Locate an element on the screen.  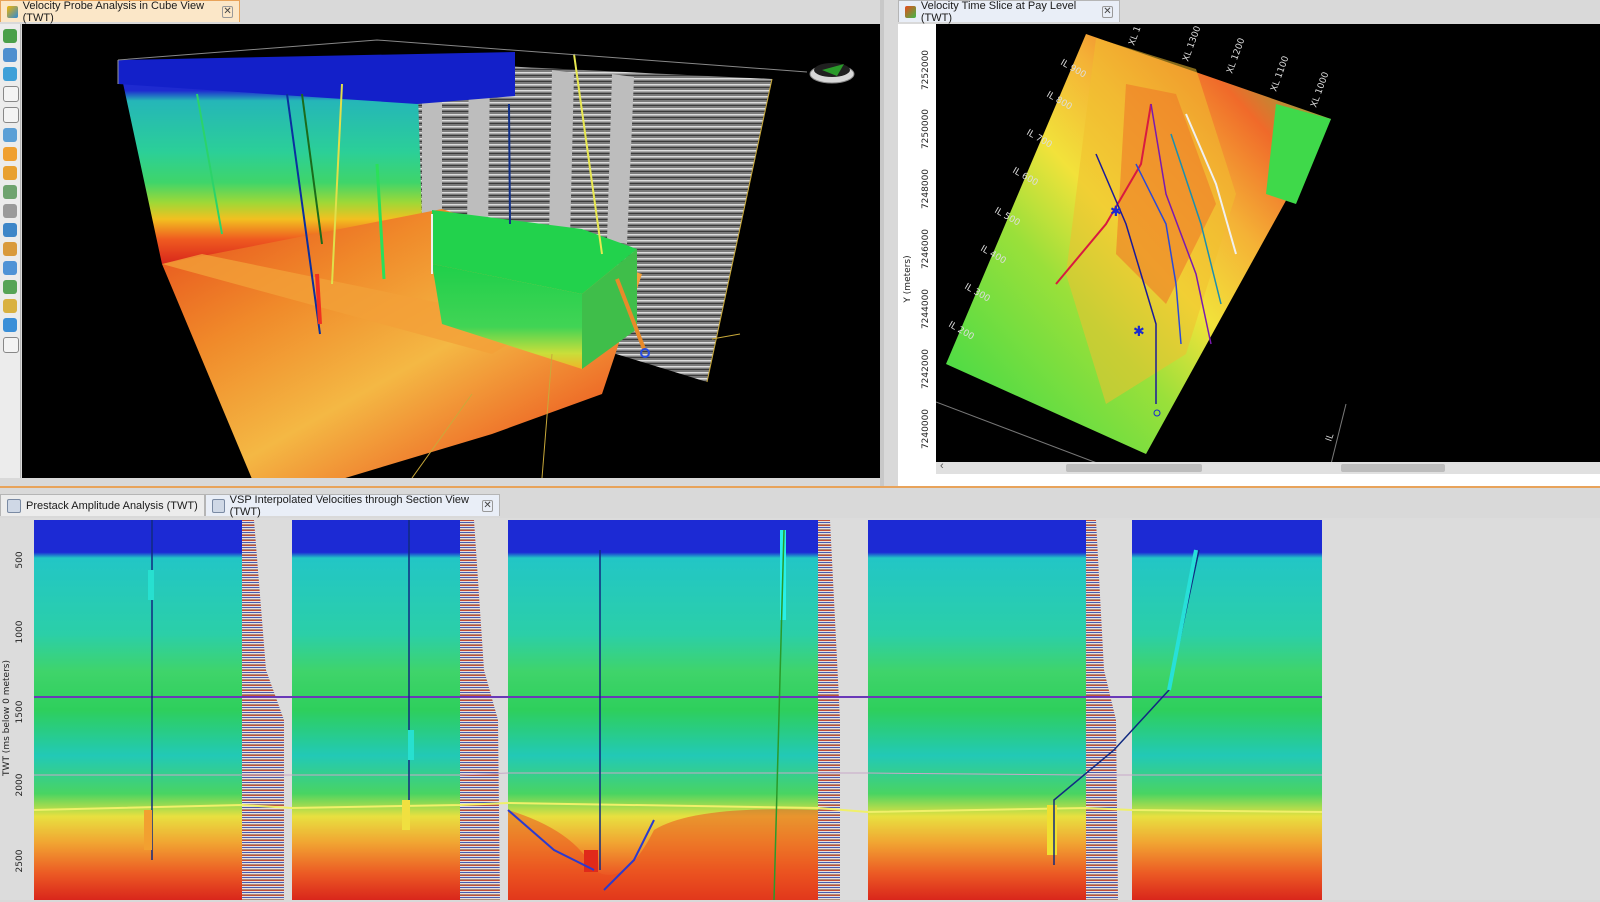
pen-icon is located at coordinates (10, 135).